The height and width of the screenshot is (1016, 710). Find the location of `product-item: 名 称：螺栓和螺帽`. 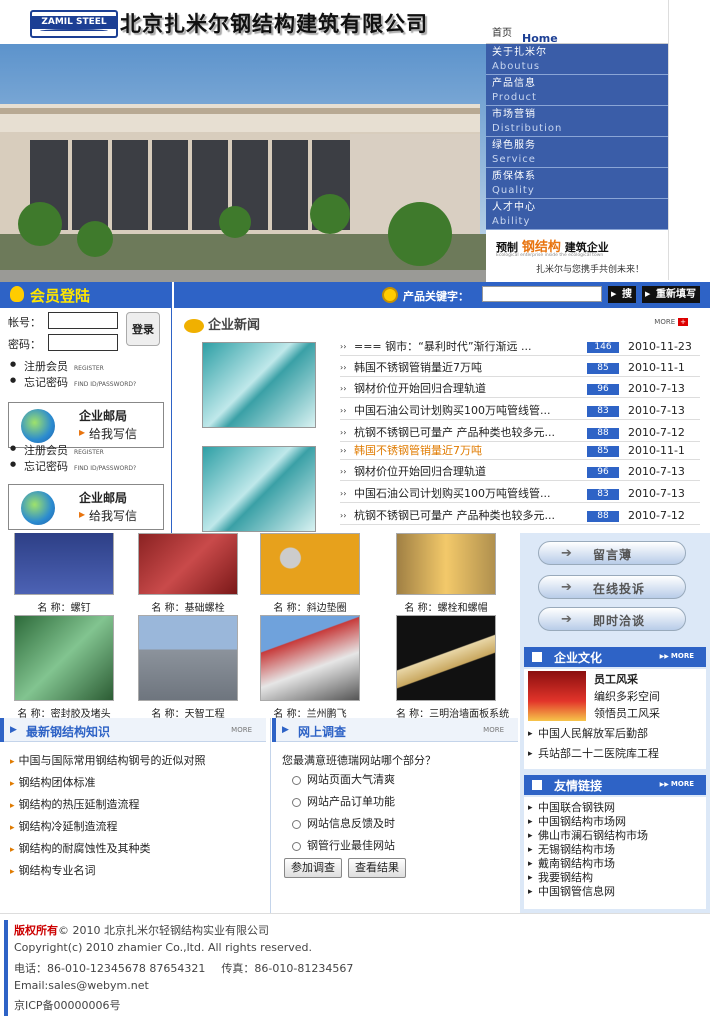

product-item: 名 称：螺栓和螺帽 is located at coordinates (446, 573).